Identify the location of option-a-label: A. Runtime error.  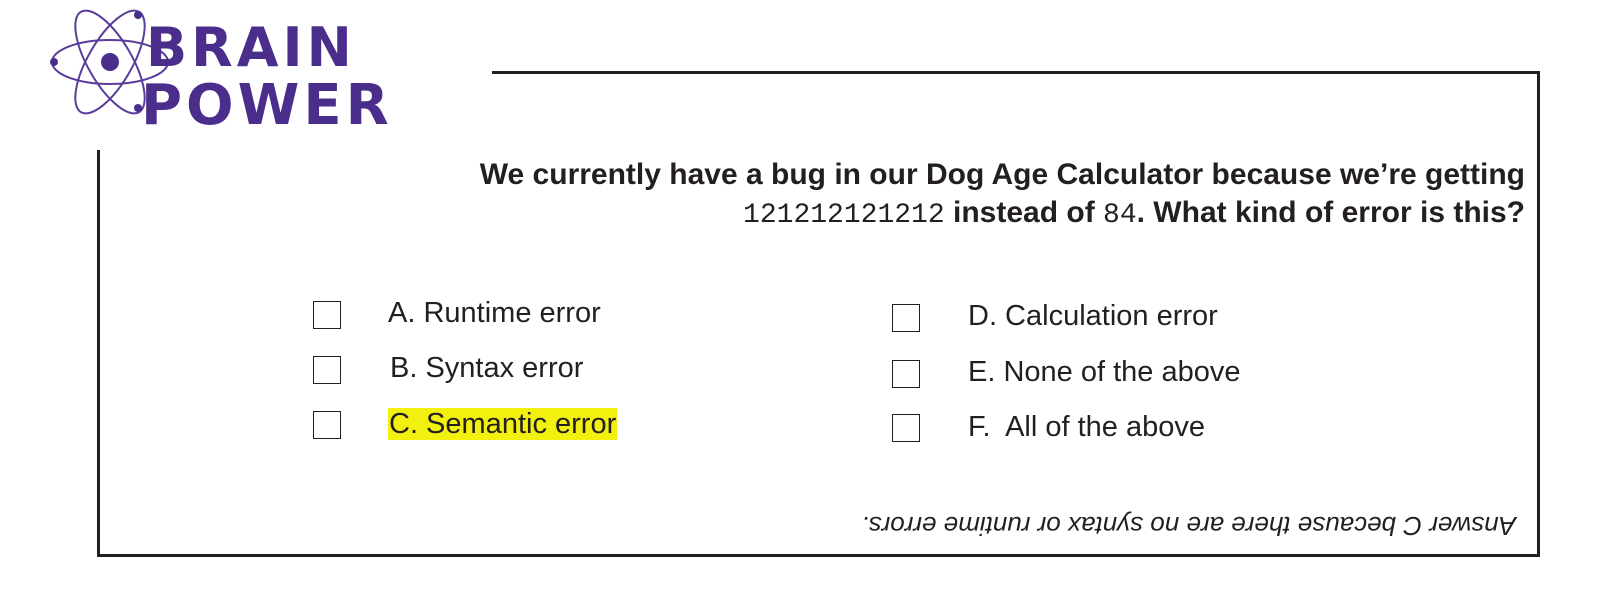
(494, 313).